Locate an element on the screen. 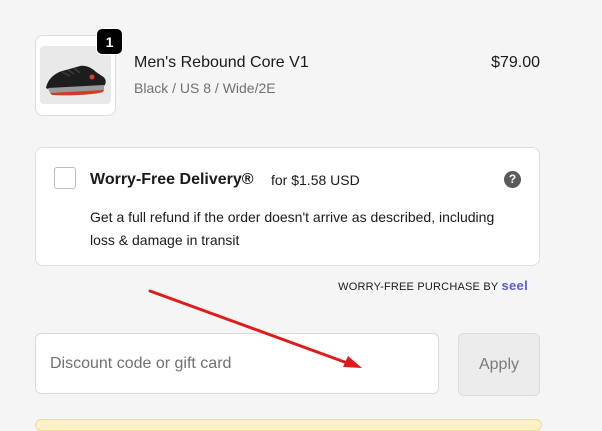 Image resolution: width=602 pixels, height=431 pixels. worry-free-checkbox is located at coordinates (65, 178).